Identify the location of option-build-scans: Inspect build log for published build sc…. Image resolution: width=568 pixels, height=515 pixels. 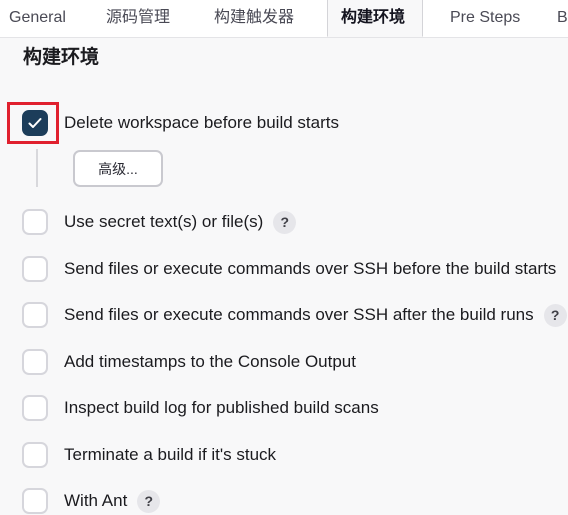
(200, 408).